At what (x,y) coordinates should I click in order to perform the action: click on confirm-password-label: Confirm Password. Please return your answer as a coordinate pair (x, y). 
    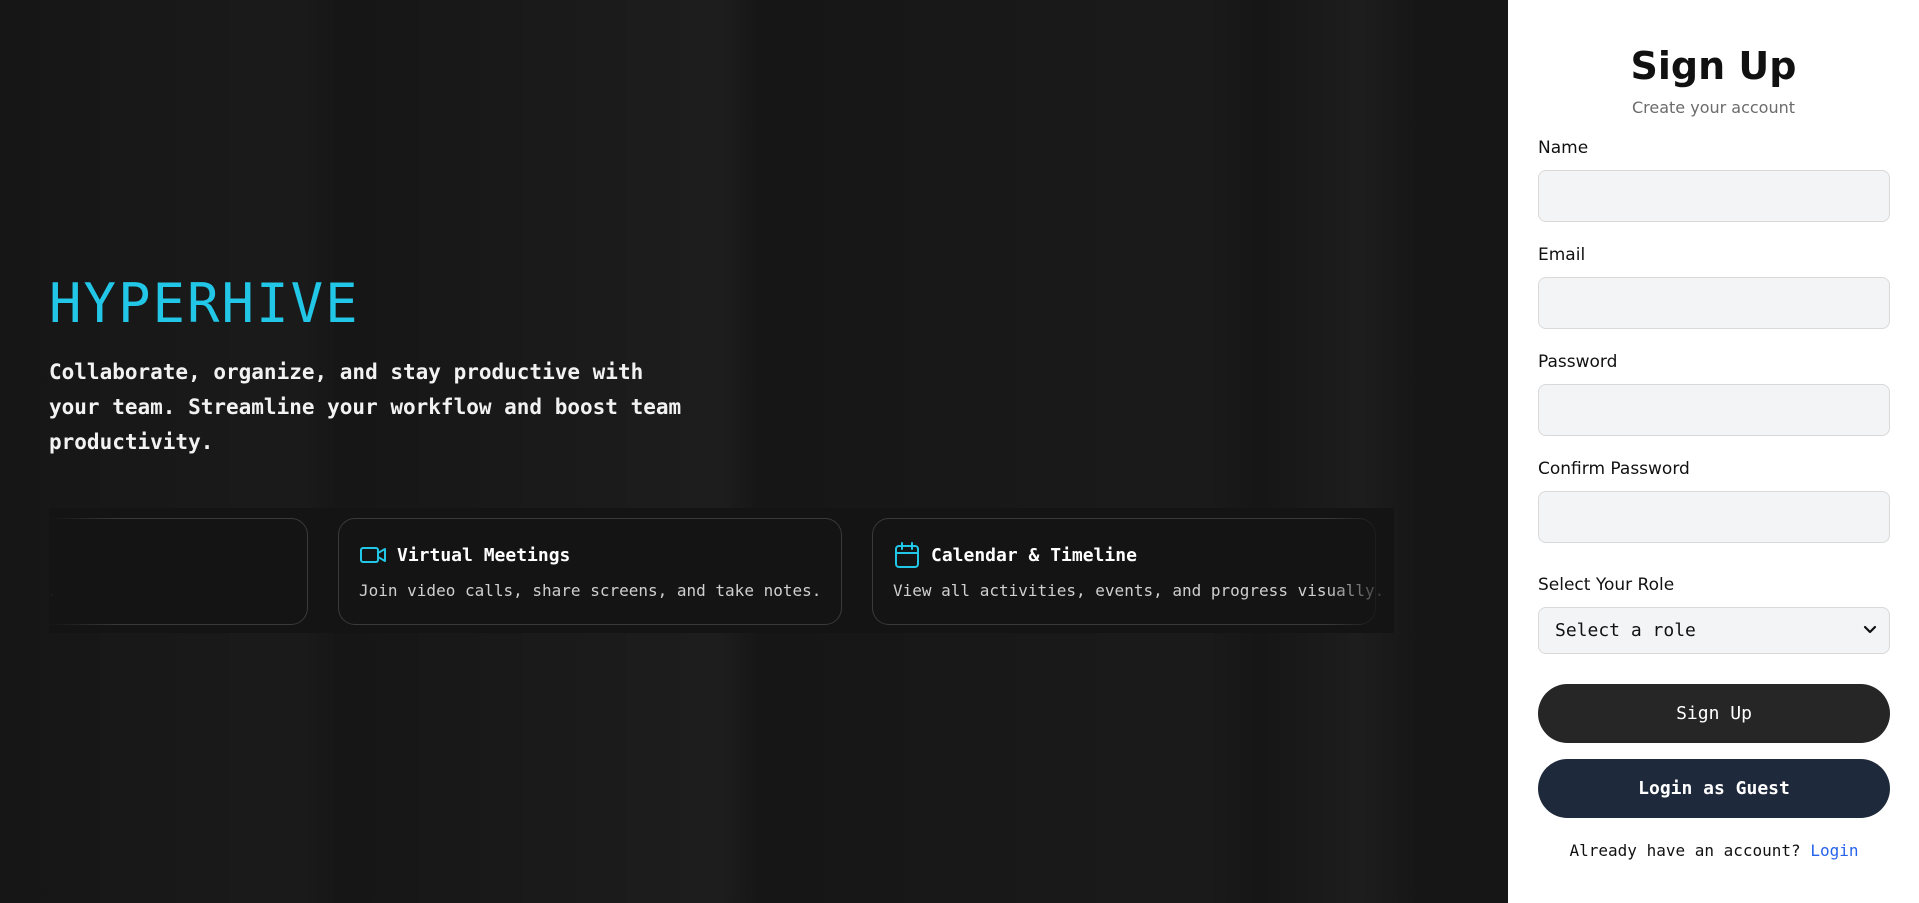
    Looking at the image, I should click on (1614, 469).